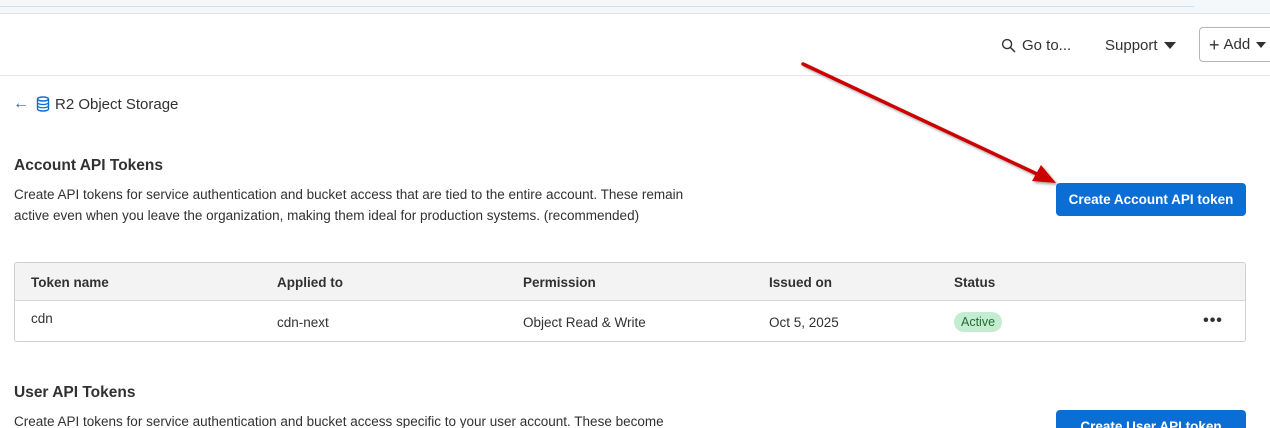 This screenshot has height=428, width=1270. I want to click on add-button: + Add, so click(1234, 44).